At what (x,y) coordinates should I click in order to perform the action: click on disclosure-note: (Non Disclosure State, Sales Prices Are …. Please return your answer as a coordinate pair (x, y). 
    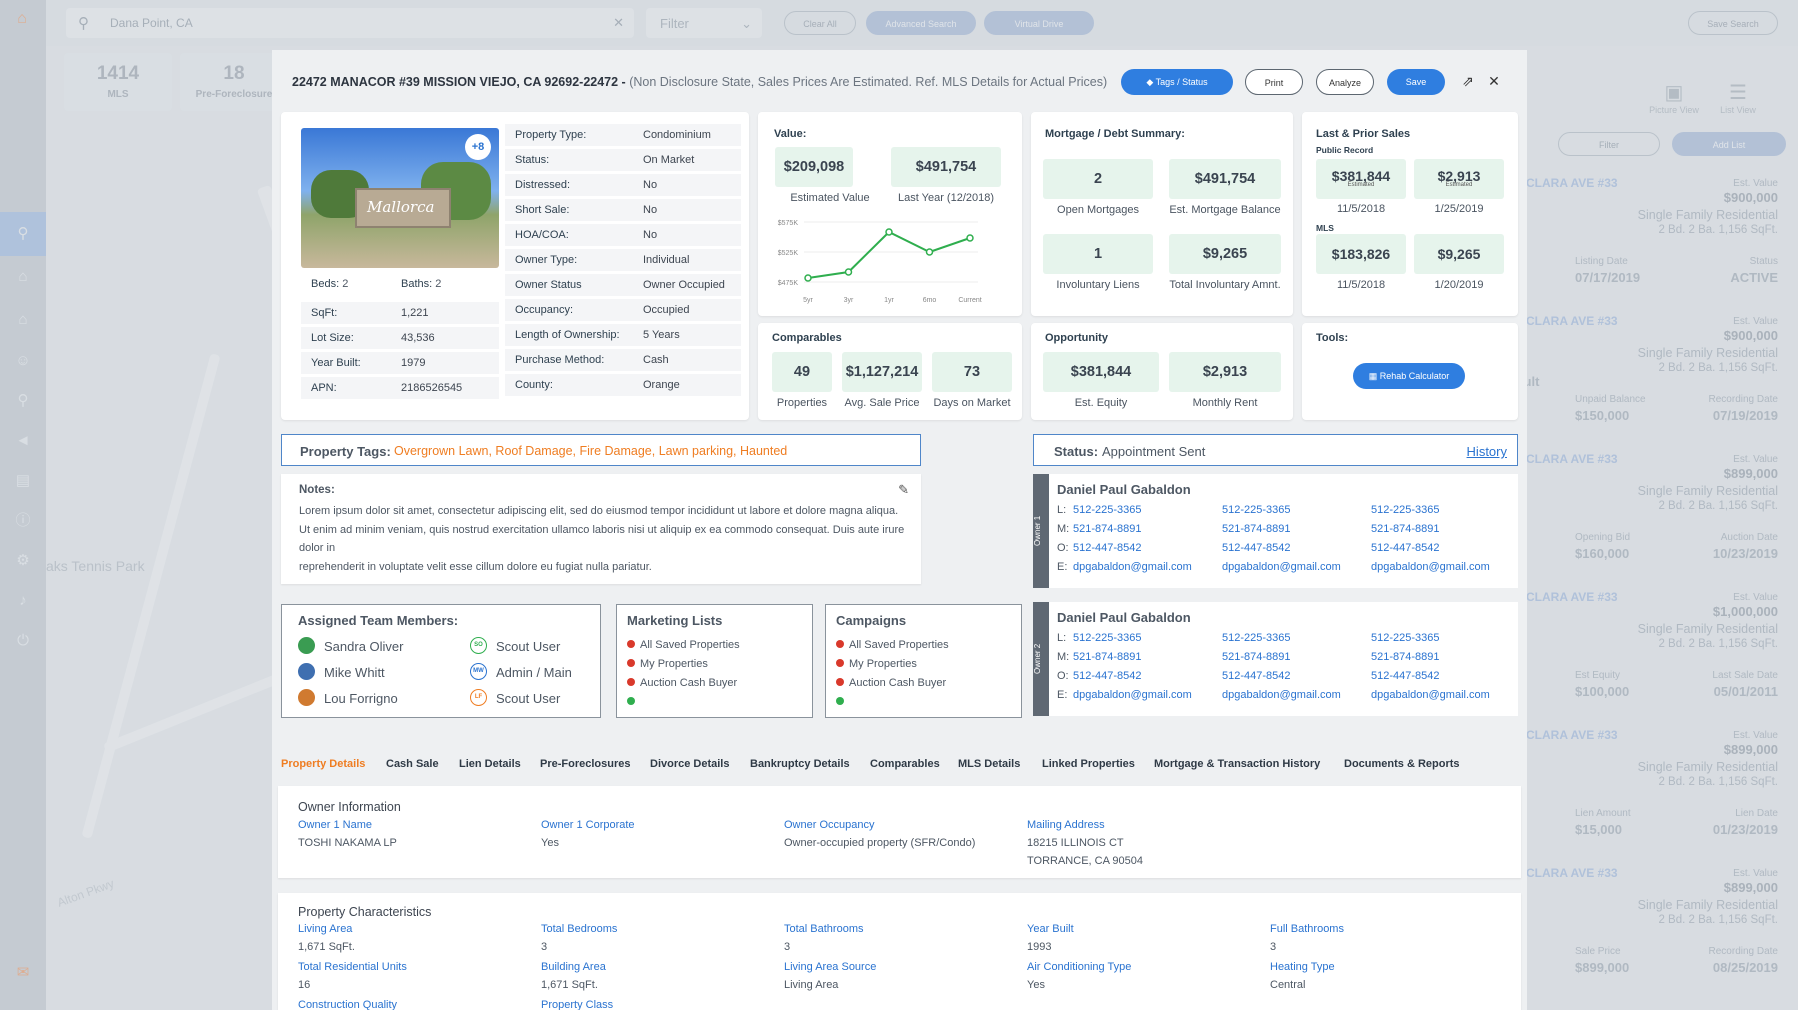
    Looking at the image, I should click on (868, 82).